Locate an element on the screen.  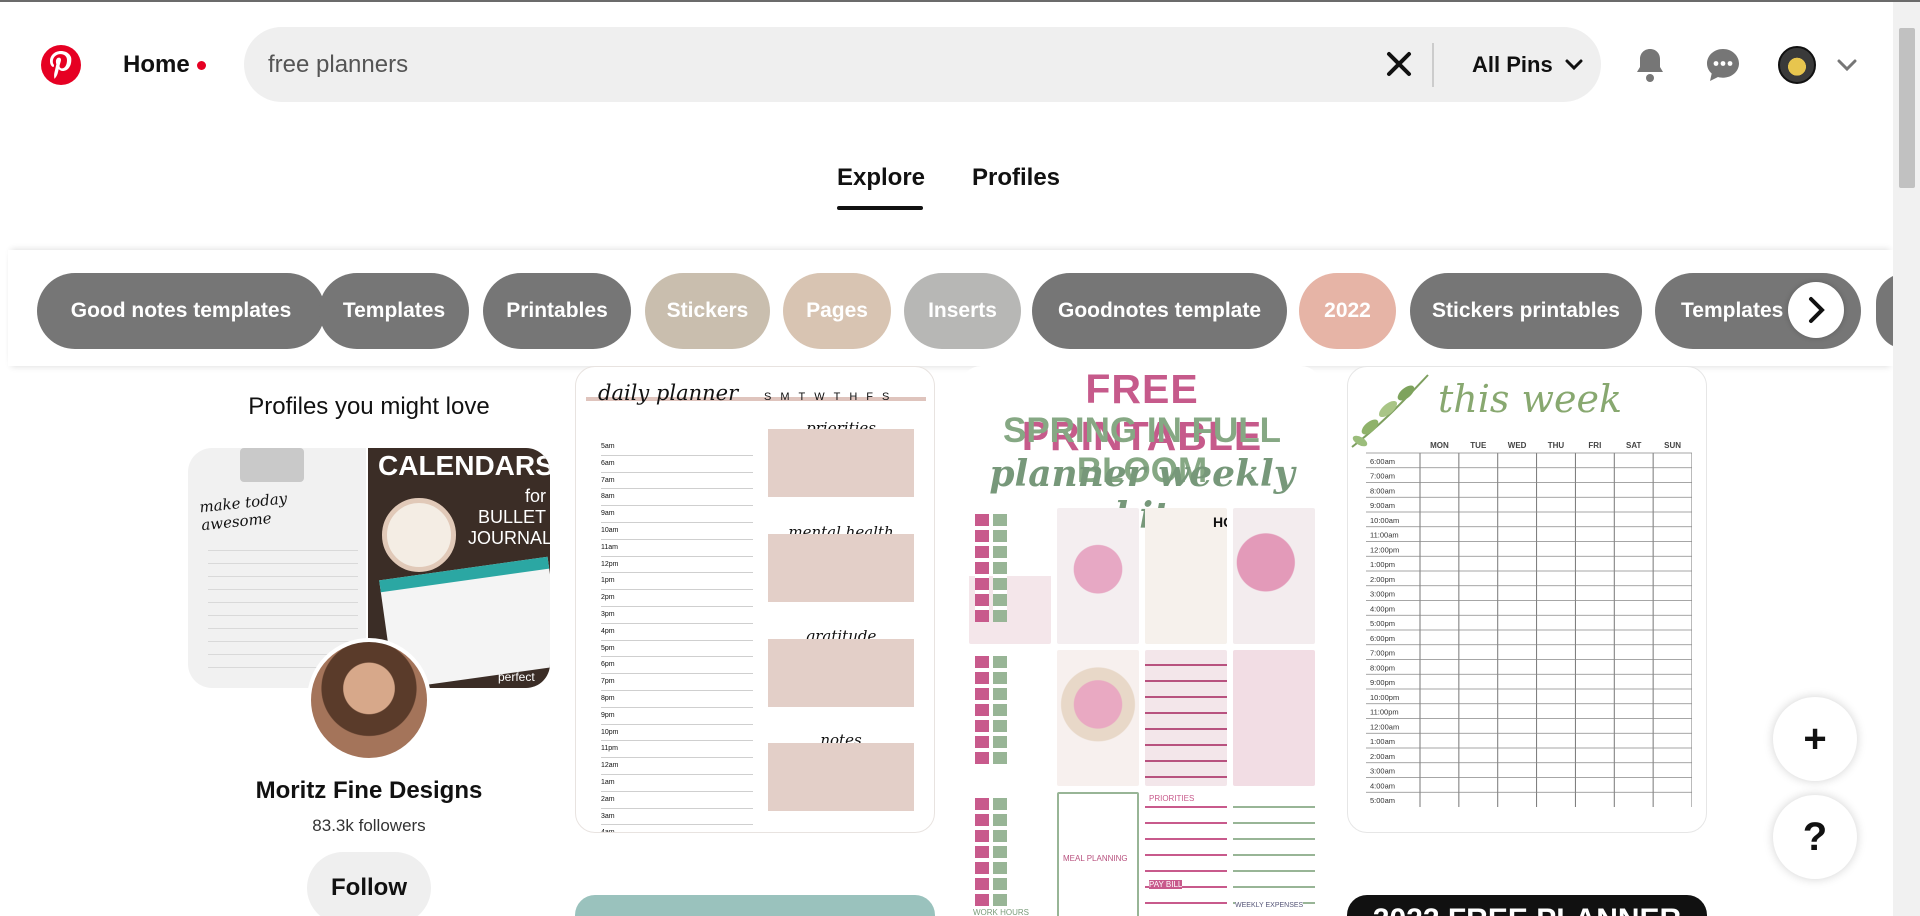
time-label: 6:00pm is located at coordinates (1382, 638).